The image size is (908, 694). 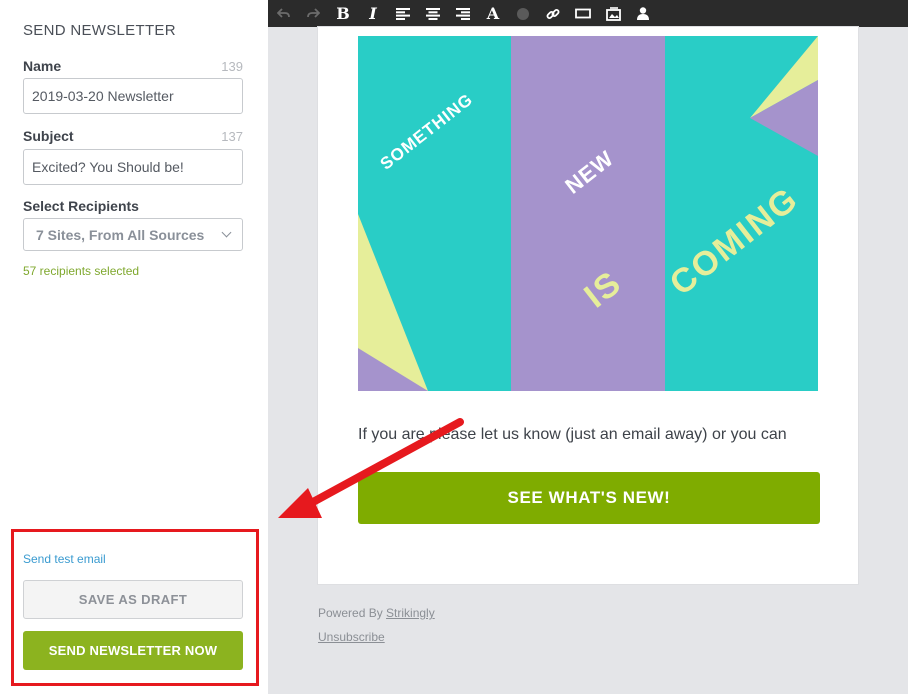 I want to click on panel-title: SEND NEWSLETTER, so click(x=99, y=30).